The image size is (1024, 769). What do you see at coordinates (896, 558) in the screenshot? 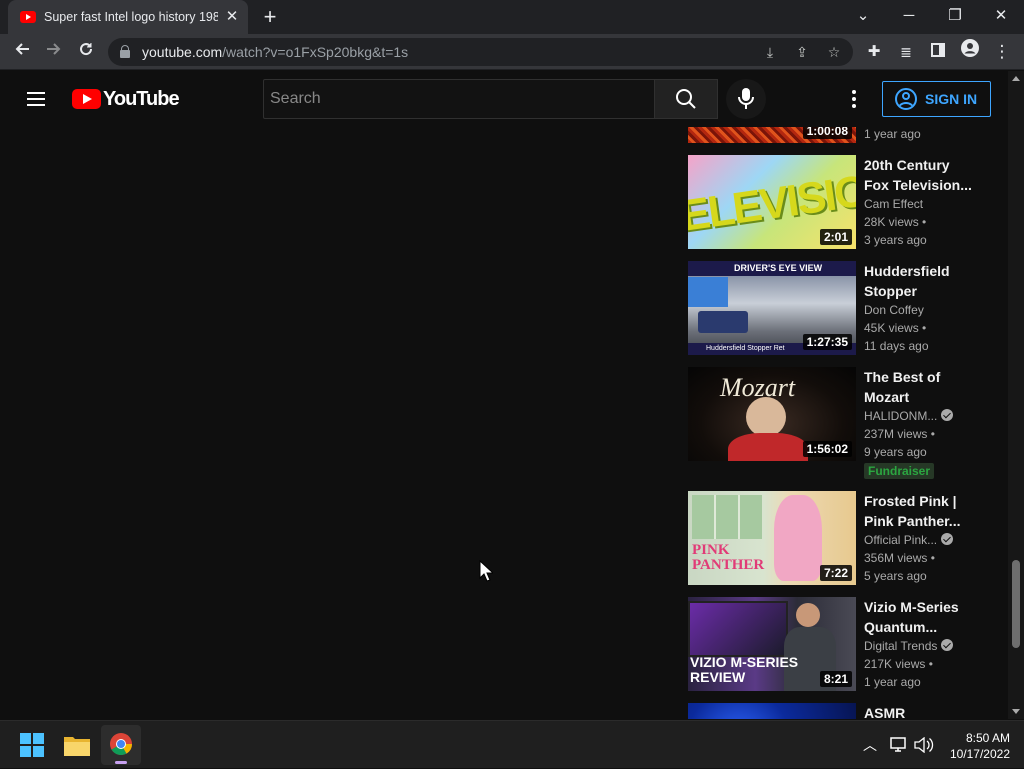
I see `views-text: 356M views` at bounding box center [896, 558].